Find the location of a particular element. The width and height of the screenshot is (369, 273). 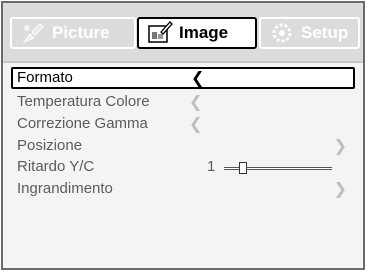

menu-item-label: Posizione is located at coordinates (50, 145).